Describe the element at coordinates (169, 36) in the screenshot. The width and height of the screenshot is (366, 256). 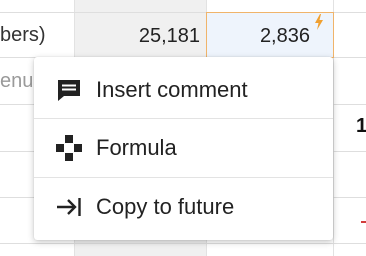
I see `cell-value: 25,181` at that location.